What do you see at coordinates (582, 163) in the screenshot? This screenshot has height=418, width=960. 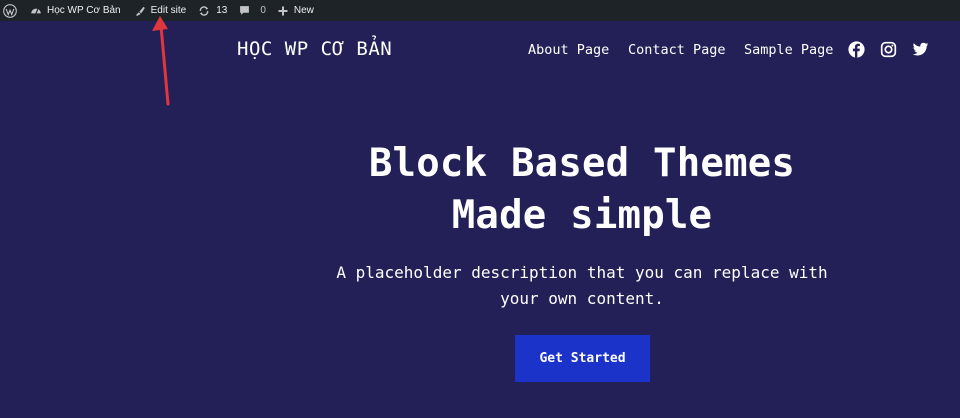 I see `hero-heading-line-1: Block Based Themes` at bounding box center [582, 163].